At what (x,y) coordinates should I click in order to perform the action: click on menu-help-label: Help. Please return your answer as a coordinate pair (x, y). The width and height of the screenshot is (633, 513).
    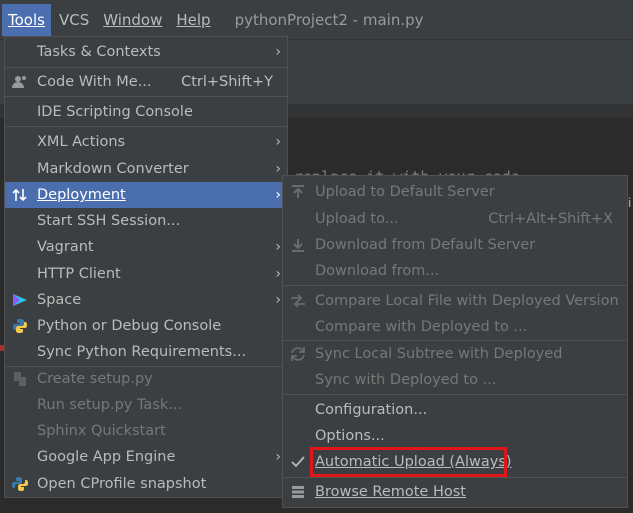
    Looking at the image, I should click on (193, 19).